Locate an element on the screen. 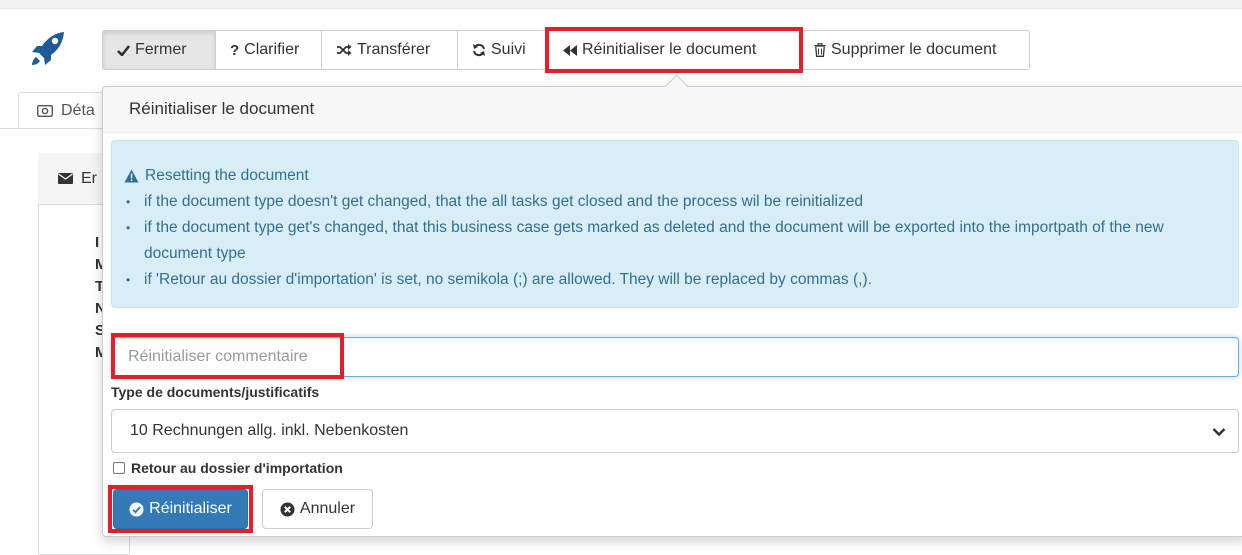 The image size is (1242, 555). check-circle-icon is located at coordinates (136, 509).